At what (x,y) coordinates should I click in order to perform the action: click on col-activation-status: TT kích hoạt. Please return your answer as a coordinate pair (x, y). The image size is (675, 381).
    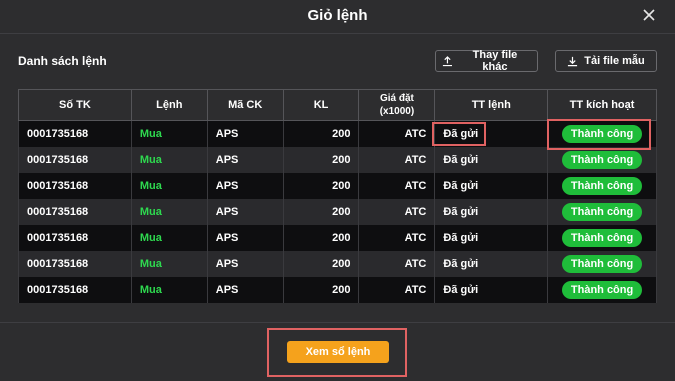
    Looking at the image, I should click on (602, 105).